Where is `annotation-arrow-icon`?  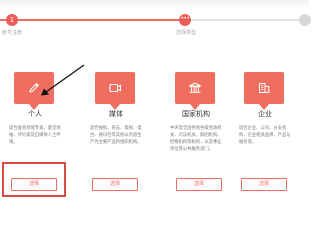
annotation-arrow-icon is located at coordinates (63, 80).